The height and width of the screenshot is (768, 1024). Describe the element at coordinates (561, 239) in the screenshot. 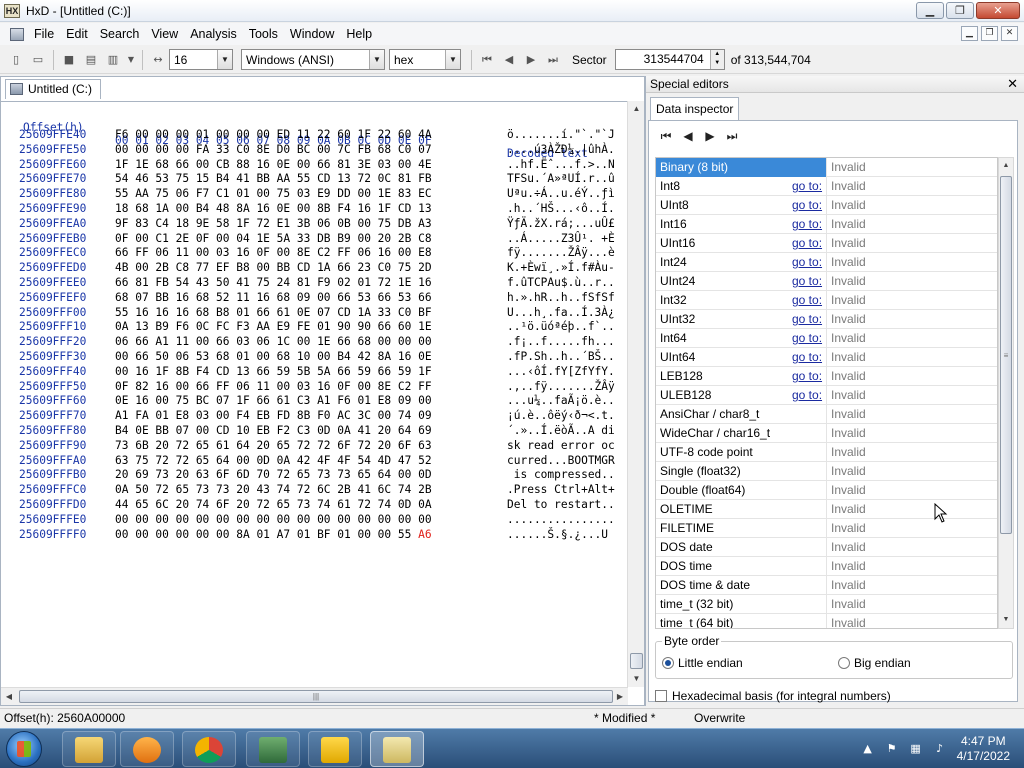

I see `row-decoded-text: ..Á.....Z3Û¹. +È` at that location.